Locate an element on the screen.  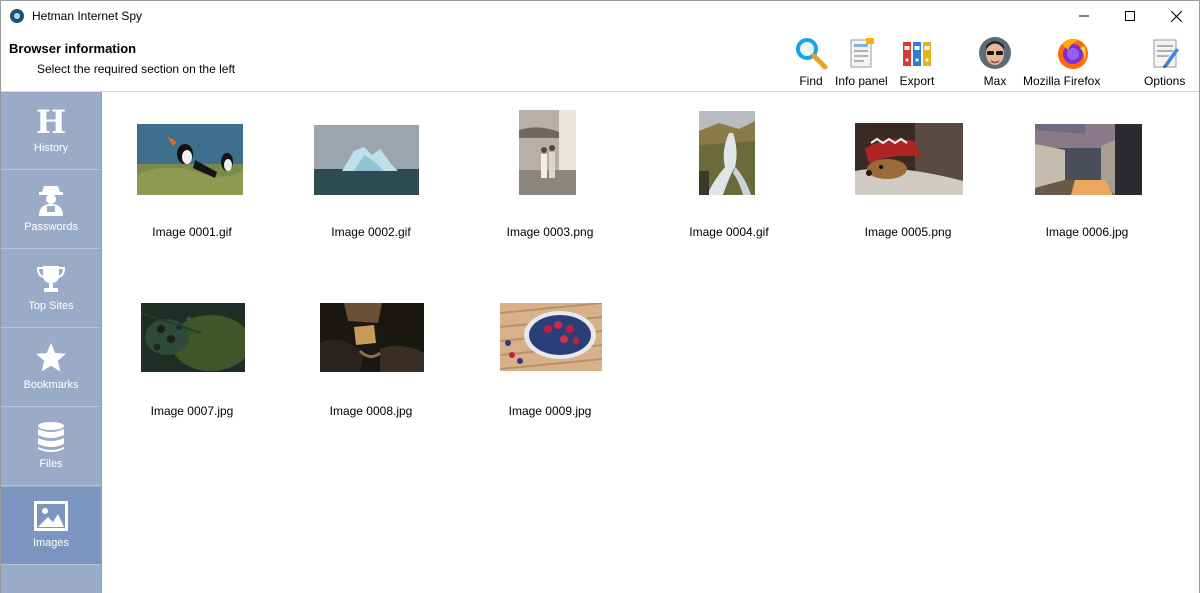
sidebar-item-label: Passwords is located at coordinates (51, 227).